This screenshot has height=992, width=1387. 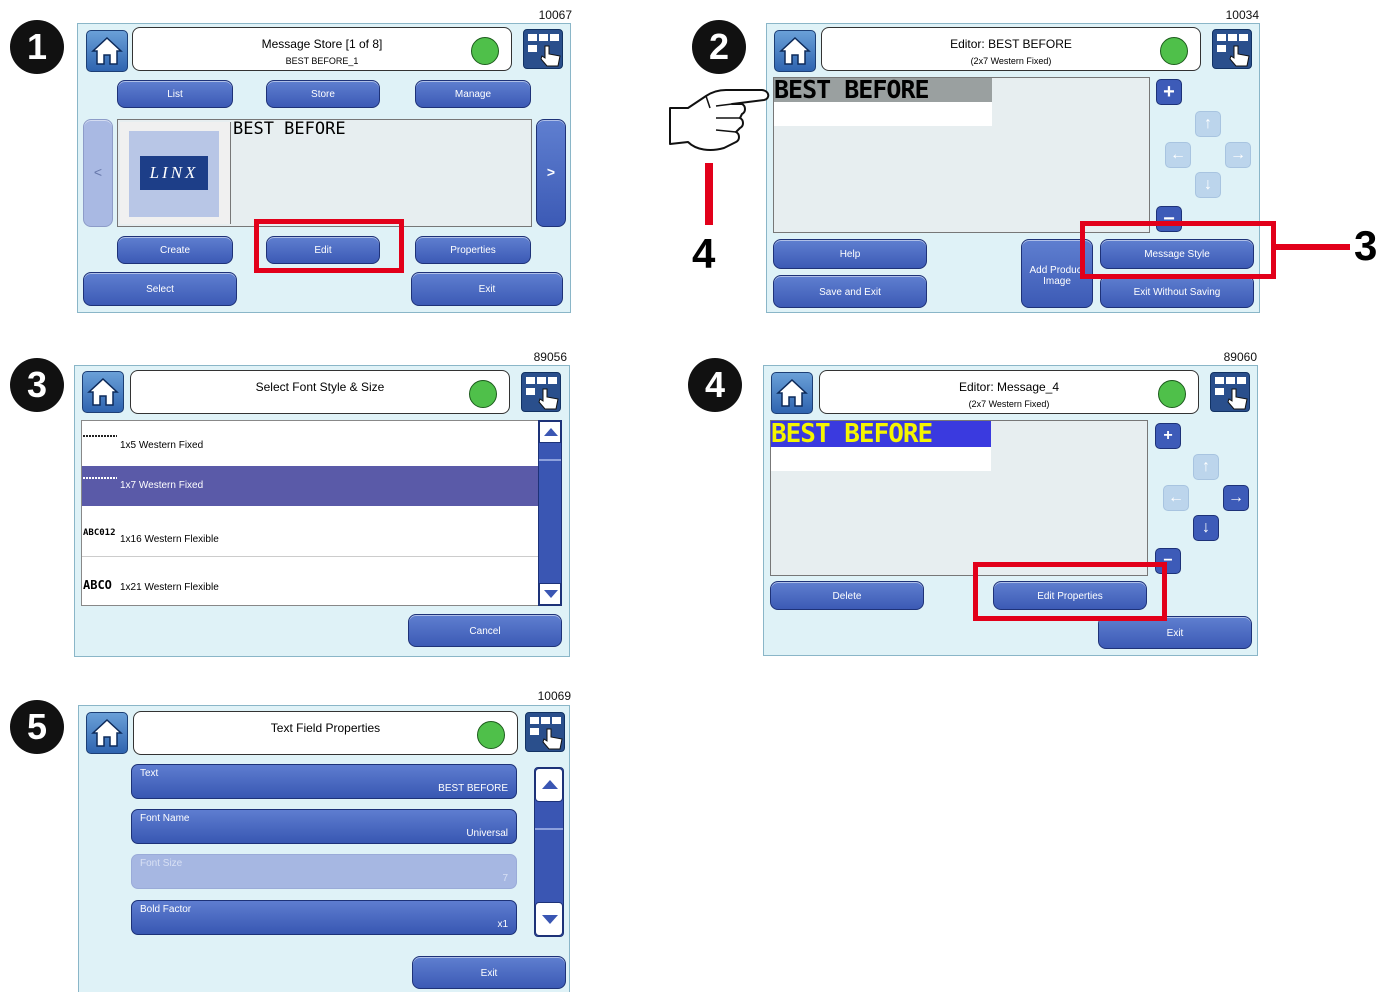 What do you see at coordinates (850, 254) in the screenshot?
I see `help-button: Help` at bounding box center [850, 254].